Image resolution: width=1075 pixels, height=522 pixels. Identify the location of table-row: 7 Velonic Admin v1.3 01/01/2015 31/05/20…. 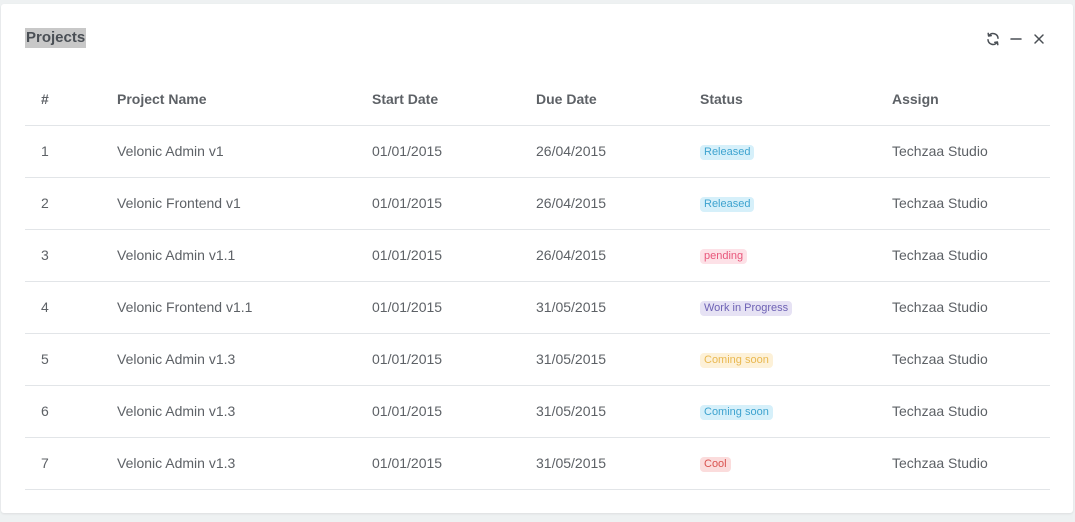
(537, 463).